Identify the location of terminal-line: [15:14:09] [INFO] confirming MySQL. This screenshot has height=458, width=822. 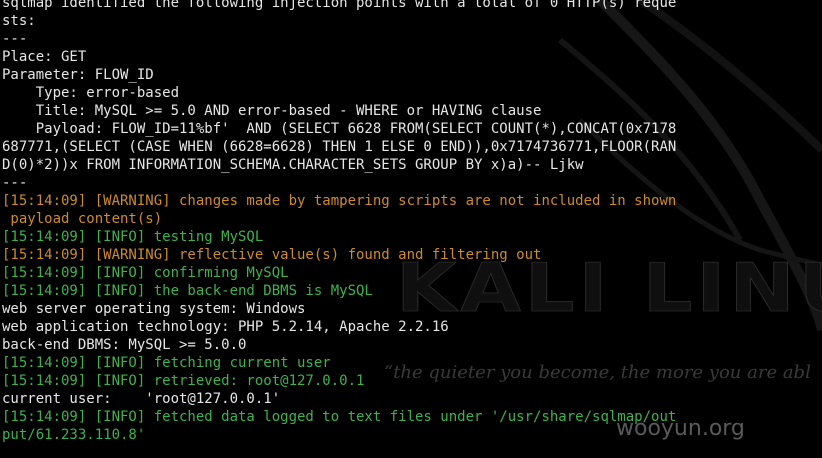
(145, 273).